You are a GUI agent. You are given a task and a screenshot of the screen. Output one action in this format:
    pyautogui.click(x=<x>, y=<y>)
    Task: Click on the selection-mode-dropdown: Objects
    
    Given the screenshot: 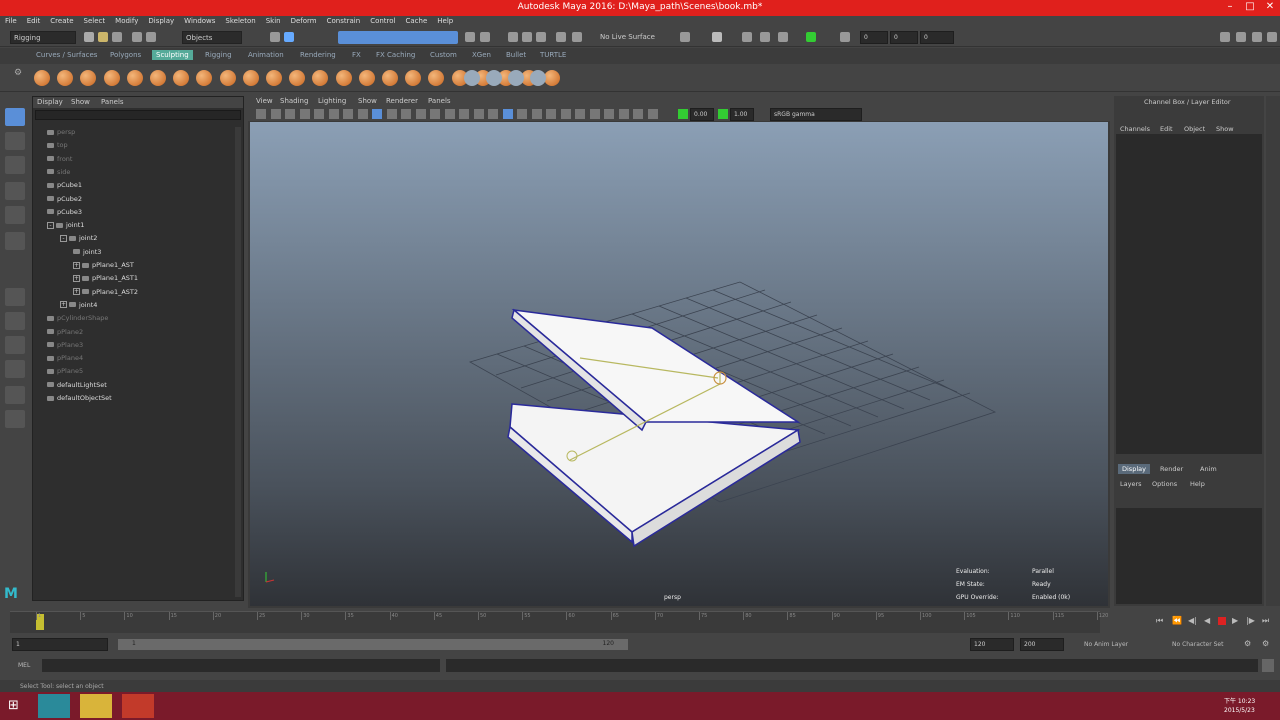 What is the action you would take?
    pyautogui.click(x=212, y=37)
    